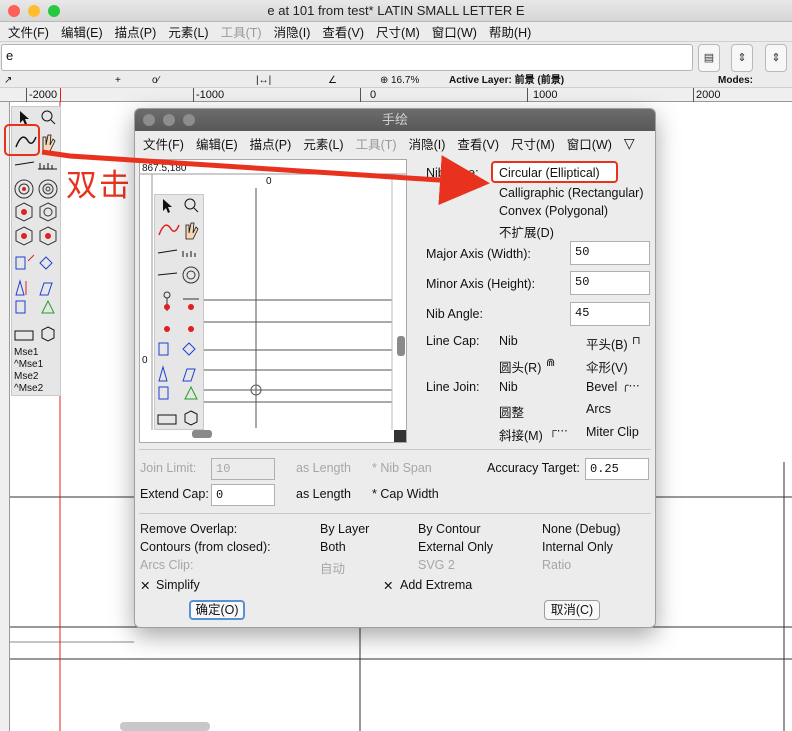 Image resolution: width=792 pixels, height=731 pixels. What do you see at coordinates (347, 57) in the screenshot?
I see `glyph-name-field: e` at bounding box center [347, 57].